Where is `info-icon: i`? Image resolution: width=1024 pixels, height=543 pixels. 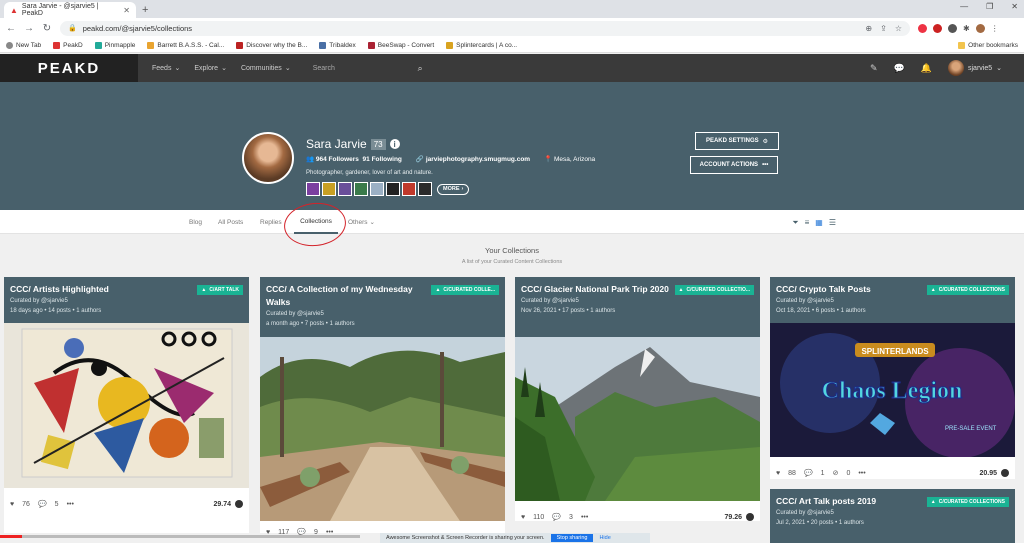
info-icon: i is located at coordinates (394, 144).